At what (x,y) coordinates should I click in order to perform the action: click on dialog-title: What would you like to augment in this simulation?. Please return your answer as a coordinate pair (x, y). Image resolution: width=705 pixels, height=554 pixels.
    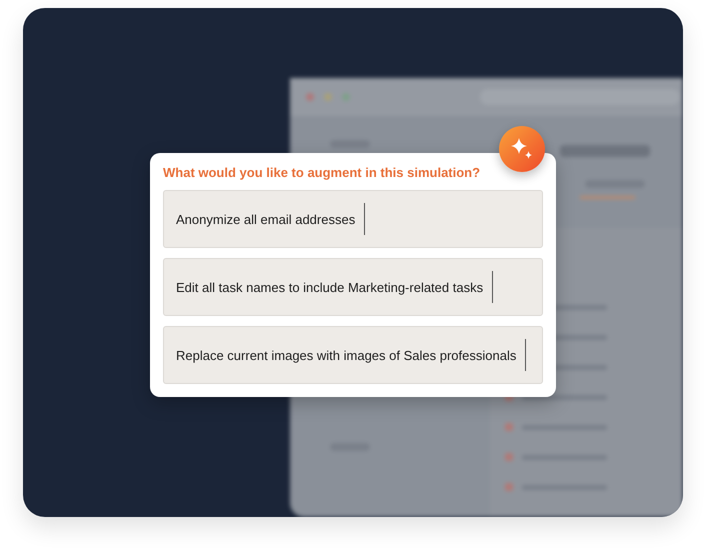
    Looking at the image, I should click on (322, 172).